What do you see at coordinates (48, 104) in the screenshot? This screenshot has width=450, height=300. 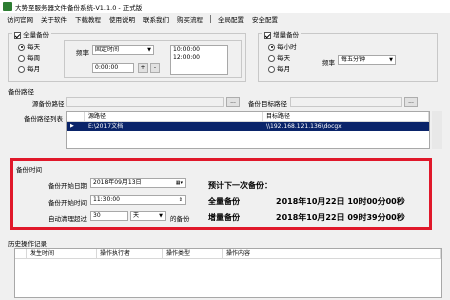 I see `source-path-label: 源备份路径` at bounding box center [48, 104].